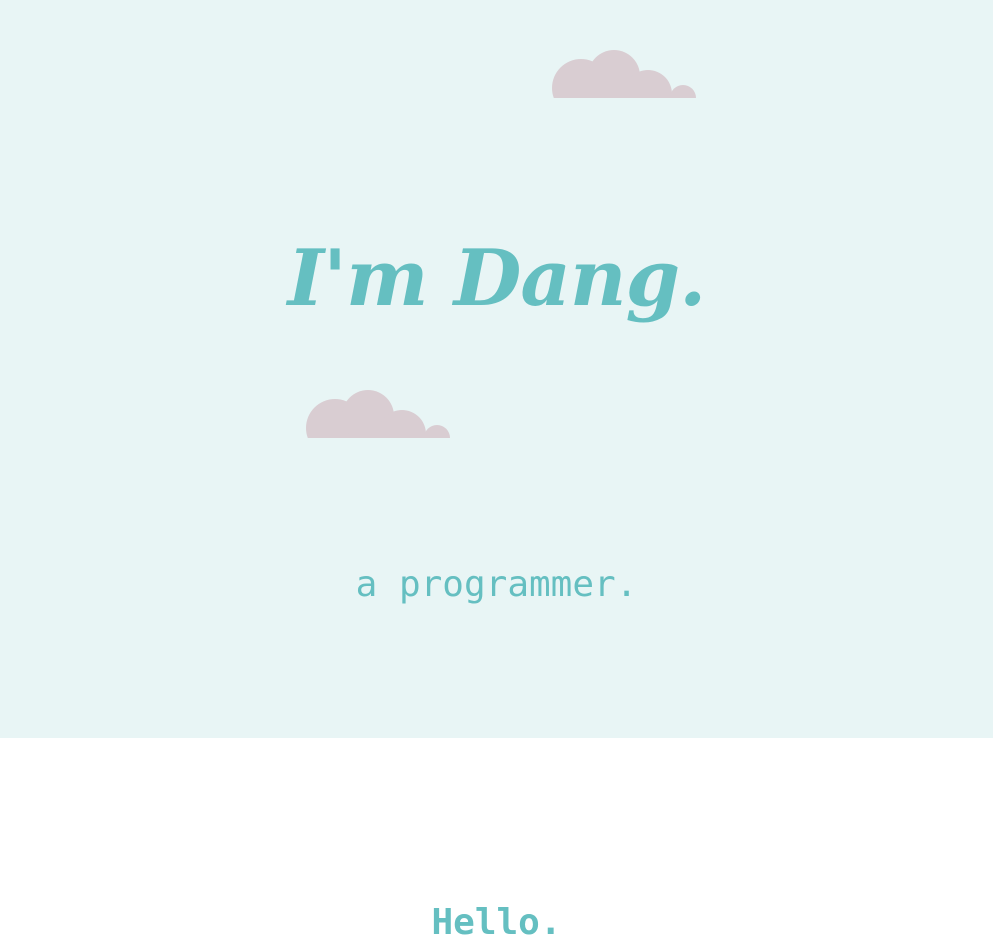 This screenshot has width=993, height=948. What do you see at coordinates (496, 584) in the screenshot?
I see `hero-subtitle: a programmer.` at bounding box center [496, 584].